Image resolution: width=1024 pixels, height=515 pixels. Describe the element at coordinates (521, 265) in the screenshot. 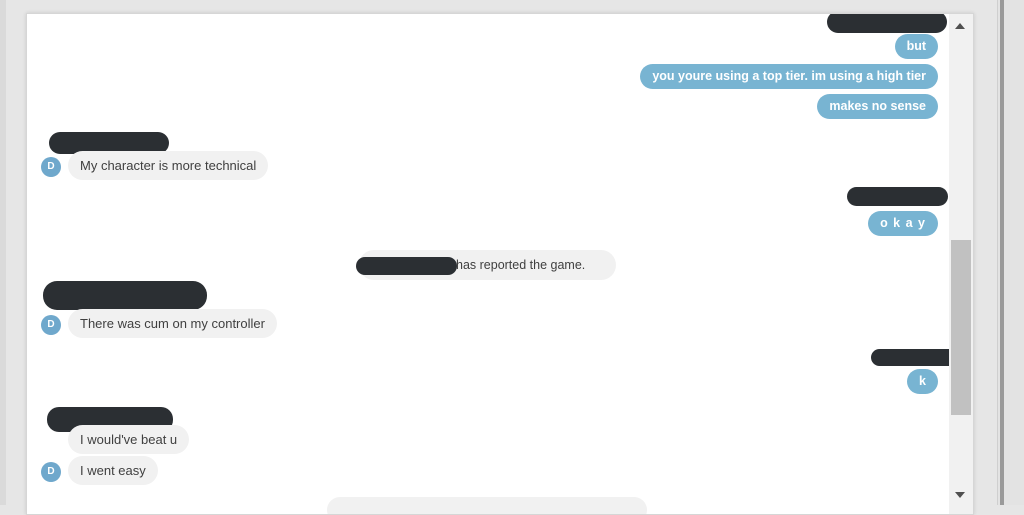

I see `system-message-text: has reported the game.` at that location.